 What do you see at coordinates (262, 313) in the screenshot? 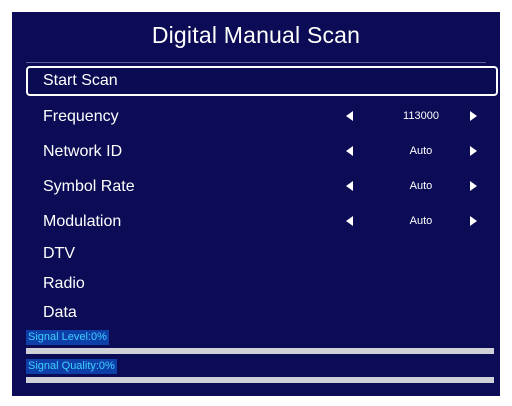
I see `data-row: Data` at bounding box center [262, 313].